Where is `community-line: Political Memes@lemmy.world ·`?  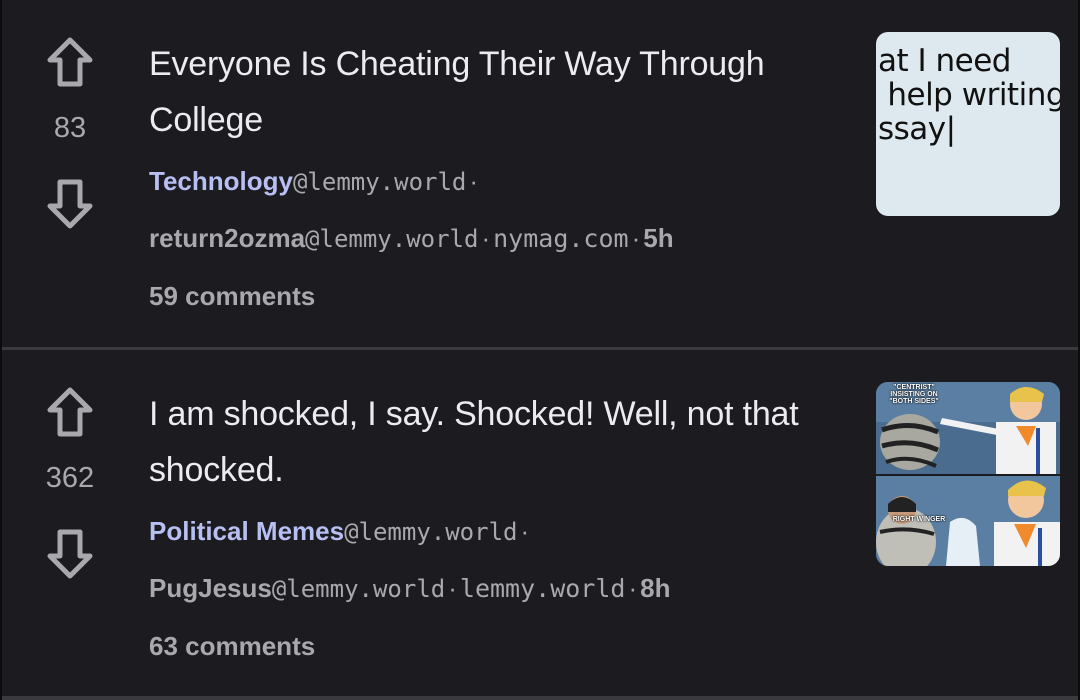
community-line: Political Memes@lemmy.world · is located at coordinates (340, 531).